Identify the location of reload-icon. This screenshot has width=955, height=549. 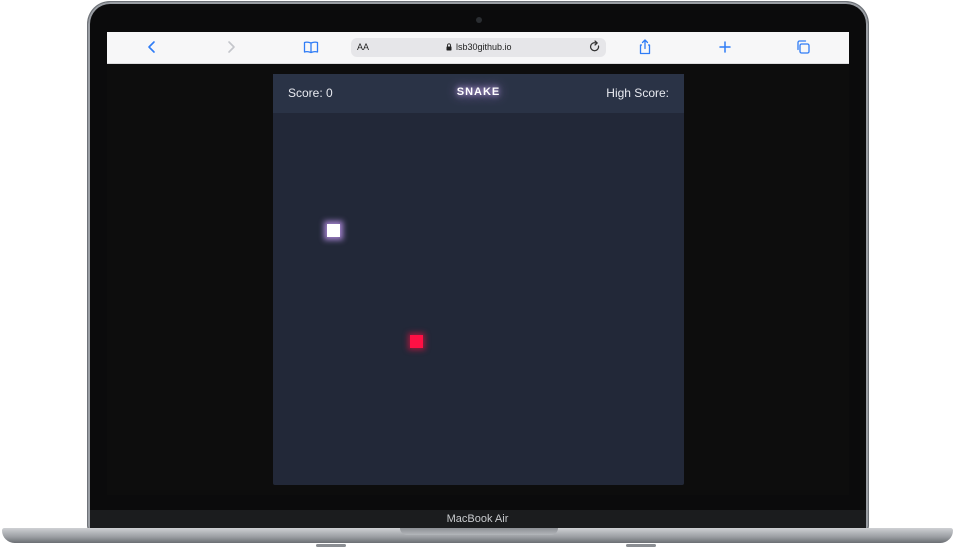
(595, 47).